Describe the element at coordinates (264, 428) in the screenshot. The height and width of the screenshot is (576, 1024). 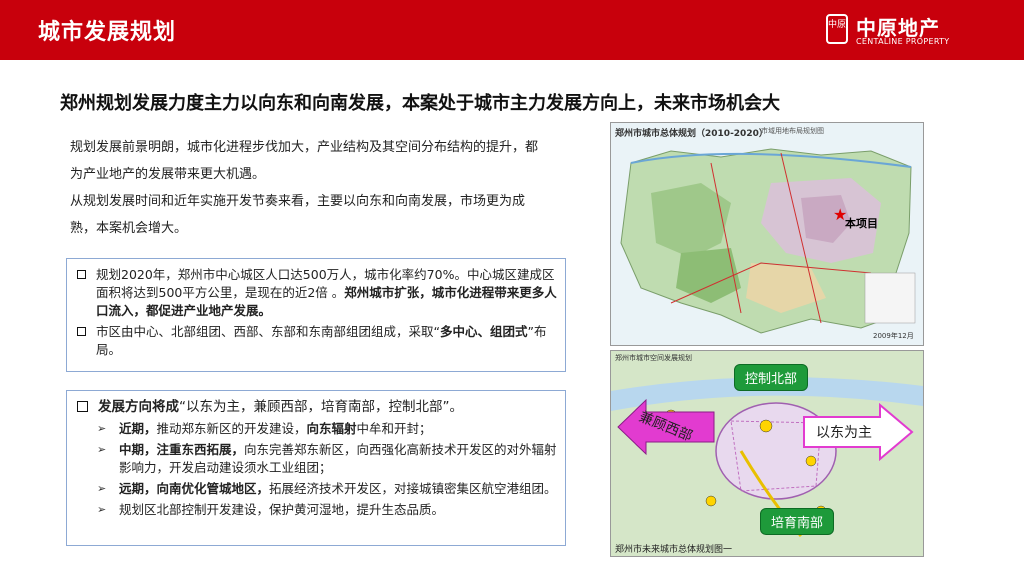
I see `list-item: ➢ 近期，推动郑东新区的开发建设，向东辐射中牟和开封；` at that location.